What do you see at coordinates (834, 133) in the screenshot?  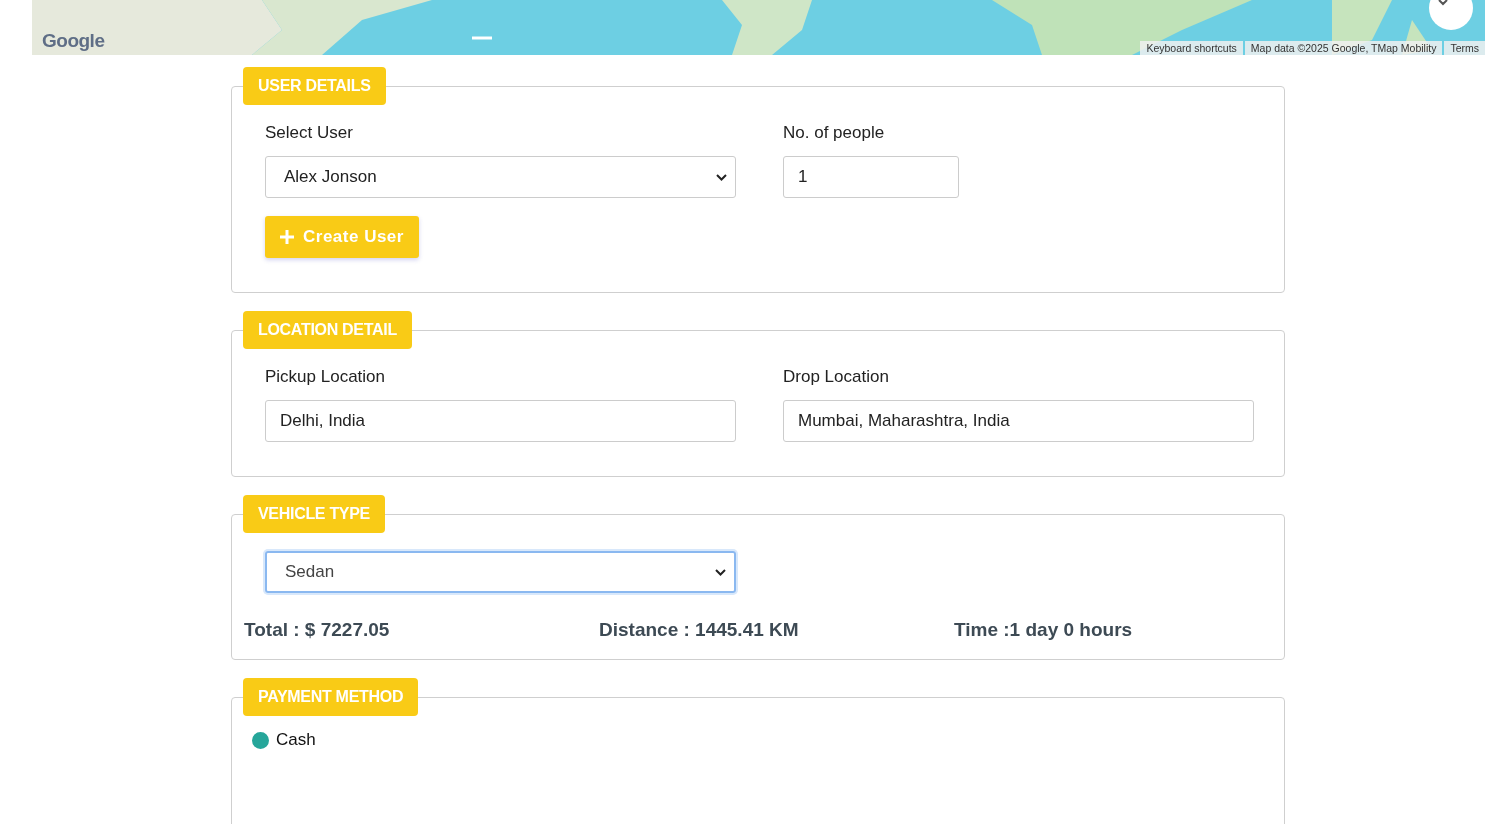 I see `field-label: No. of people` at bounding box center [834, 133].